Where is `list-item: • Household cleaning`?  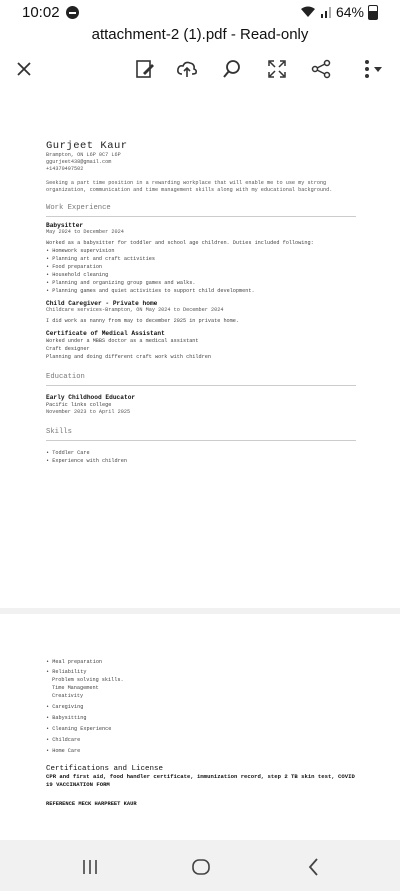
list-item: • Household cleaning is located at coordinates (77, 275).